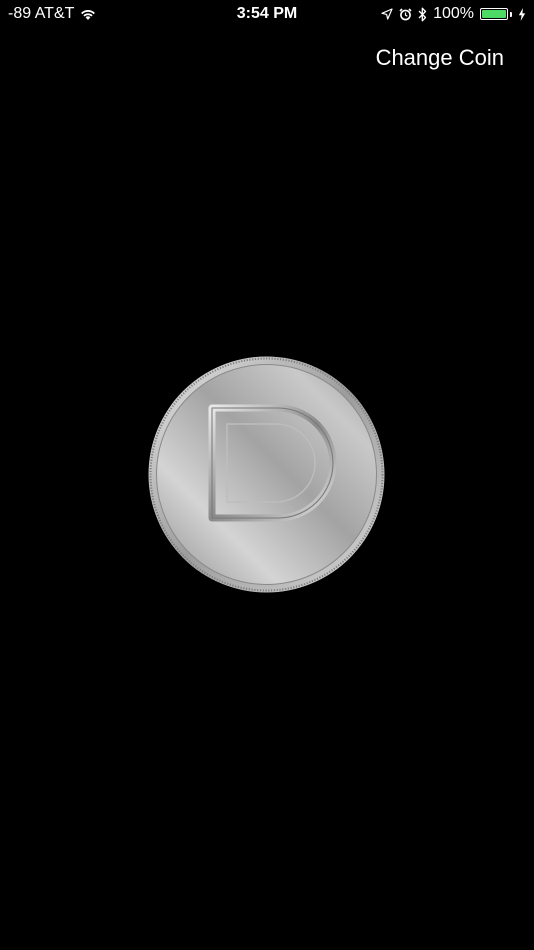 This screenshot has height=950, width=534. Describe the element at coordinates (267, 14) in the screenshot. I see `status-bar: -89 AT&T 3:54 PM 100%` at that location.